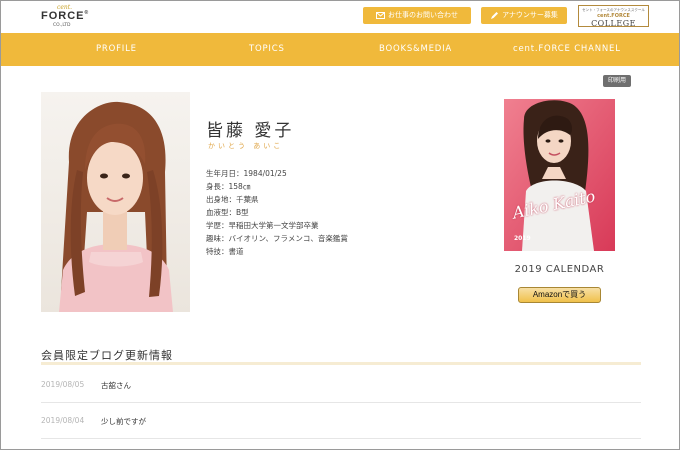  I want to click on contact-label: お仕事のお問い合わせ, so click(423, 15).